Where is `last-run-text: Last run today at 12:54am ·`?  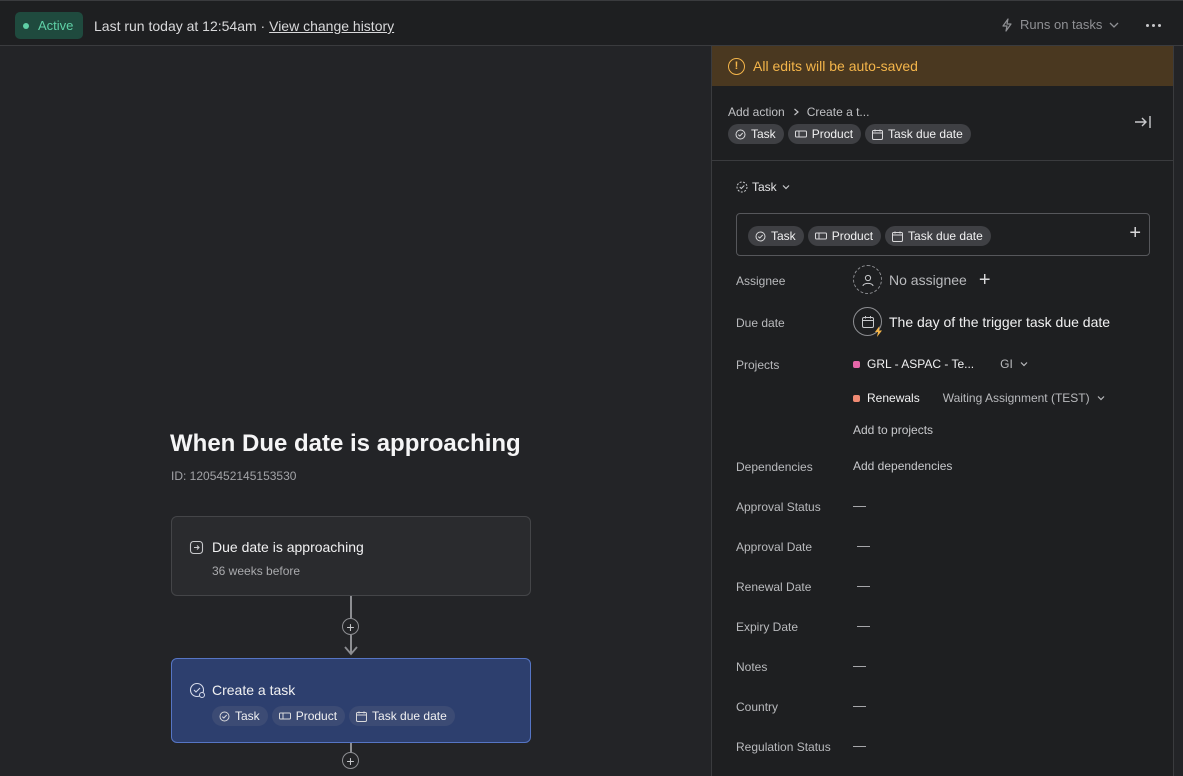 last-run-text: Last run today at 12:54am · is located at coordinates (182, 26).